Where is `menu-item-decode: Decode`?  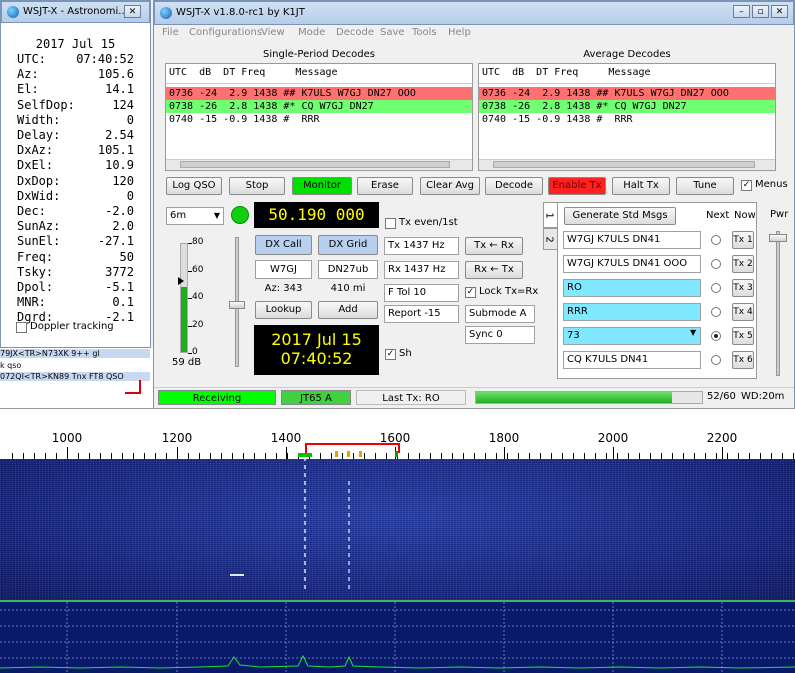
menu-item-decode: Decode is located at coordinates (355, 32).